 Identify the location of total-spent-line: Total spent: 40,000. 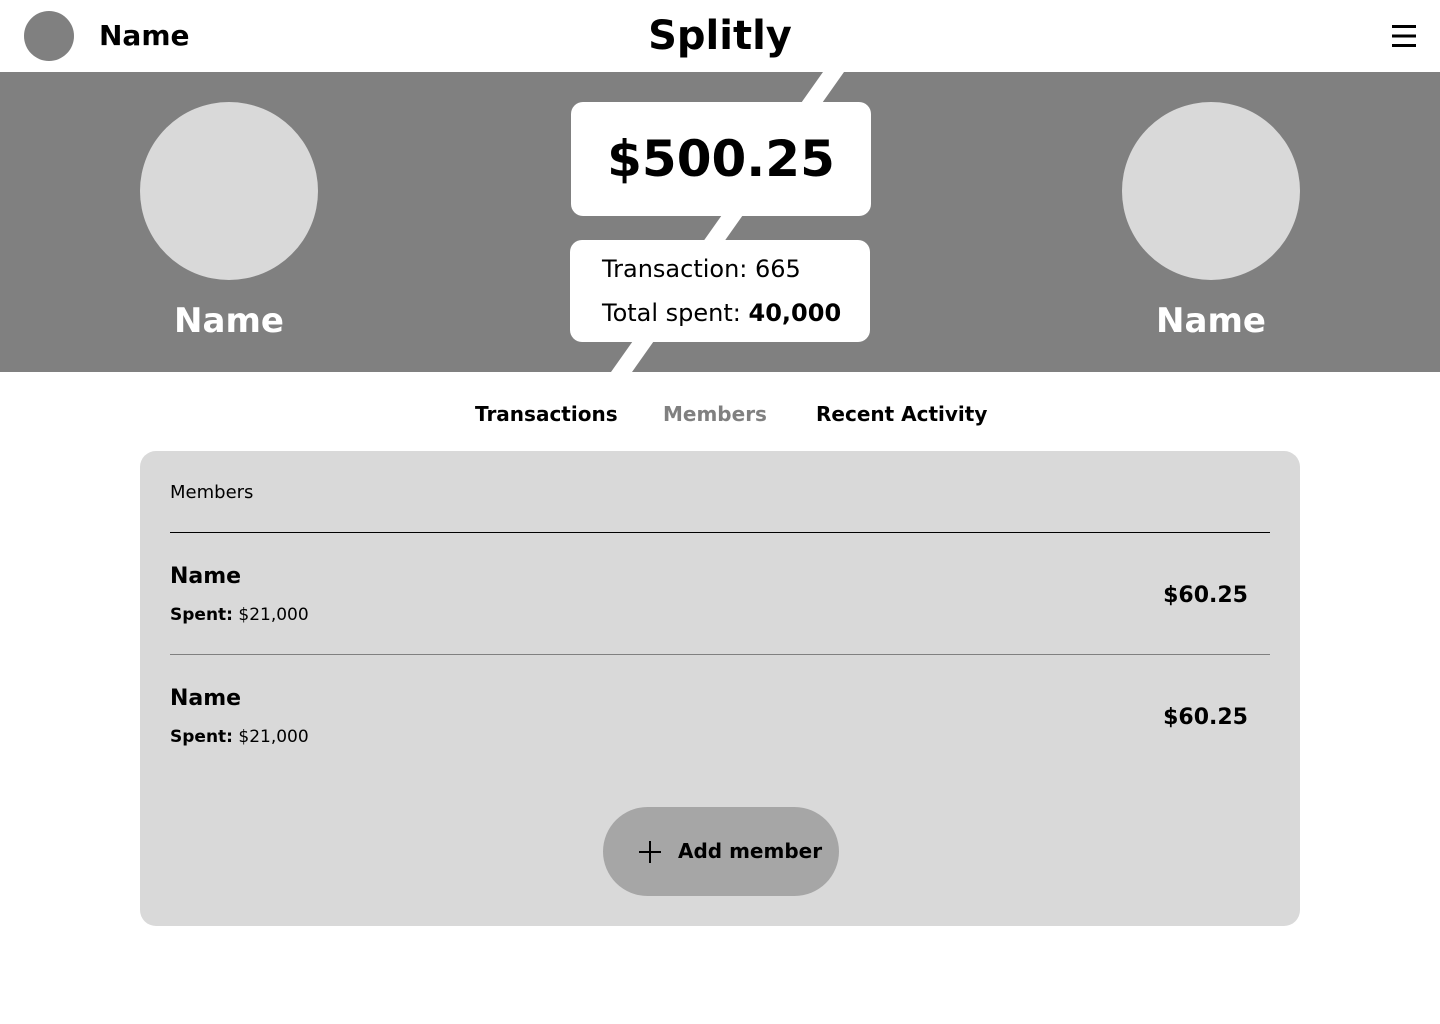
(721, 313).